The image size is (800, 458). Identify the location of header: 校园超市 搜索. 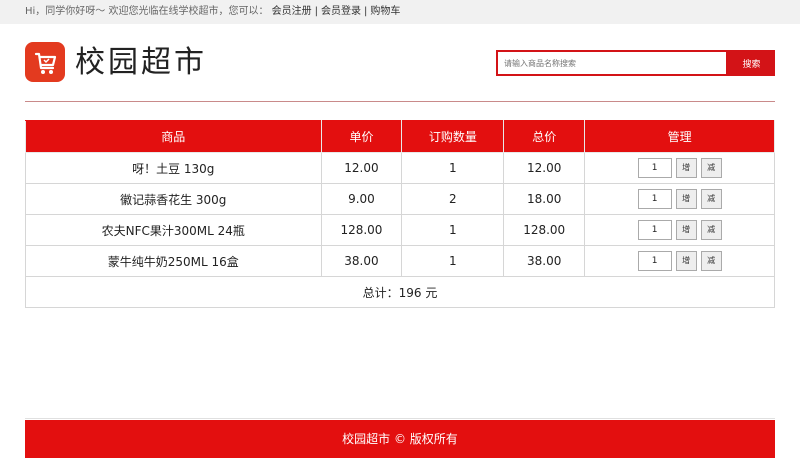
(400, 65).